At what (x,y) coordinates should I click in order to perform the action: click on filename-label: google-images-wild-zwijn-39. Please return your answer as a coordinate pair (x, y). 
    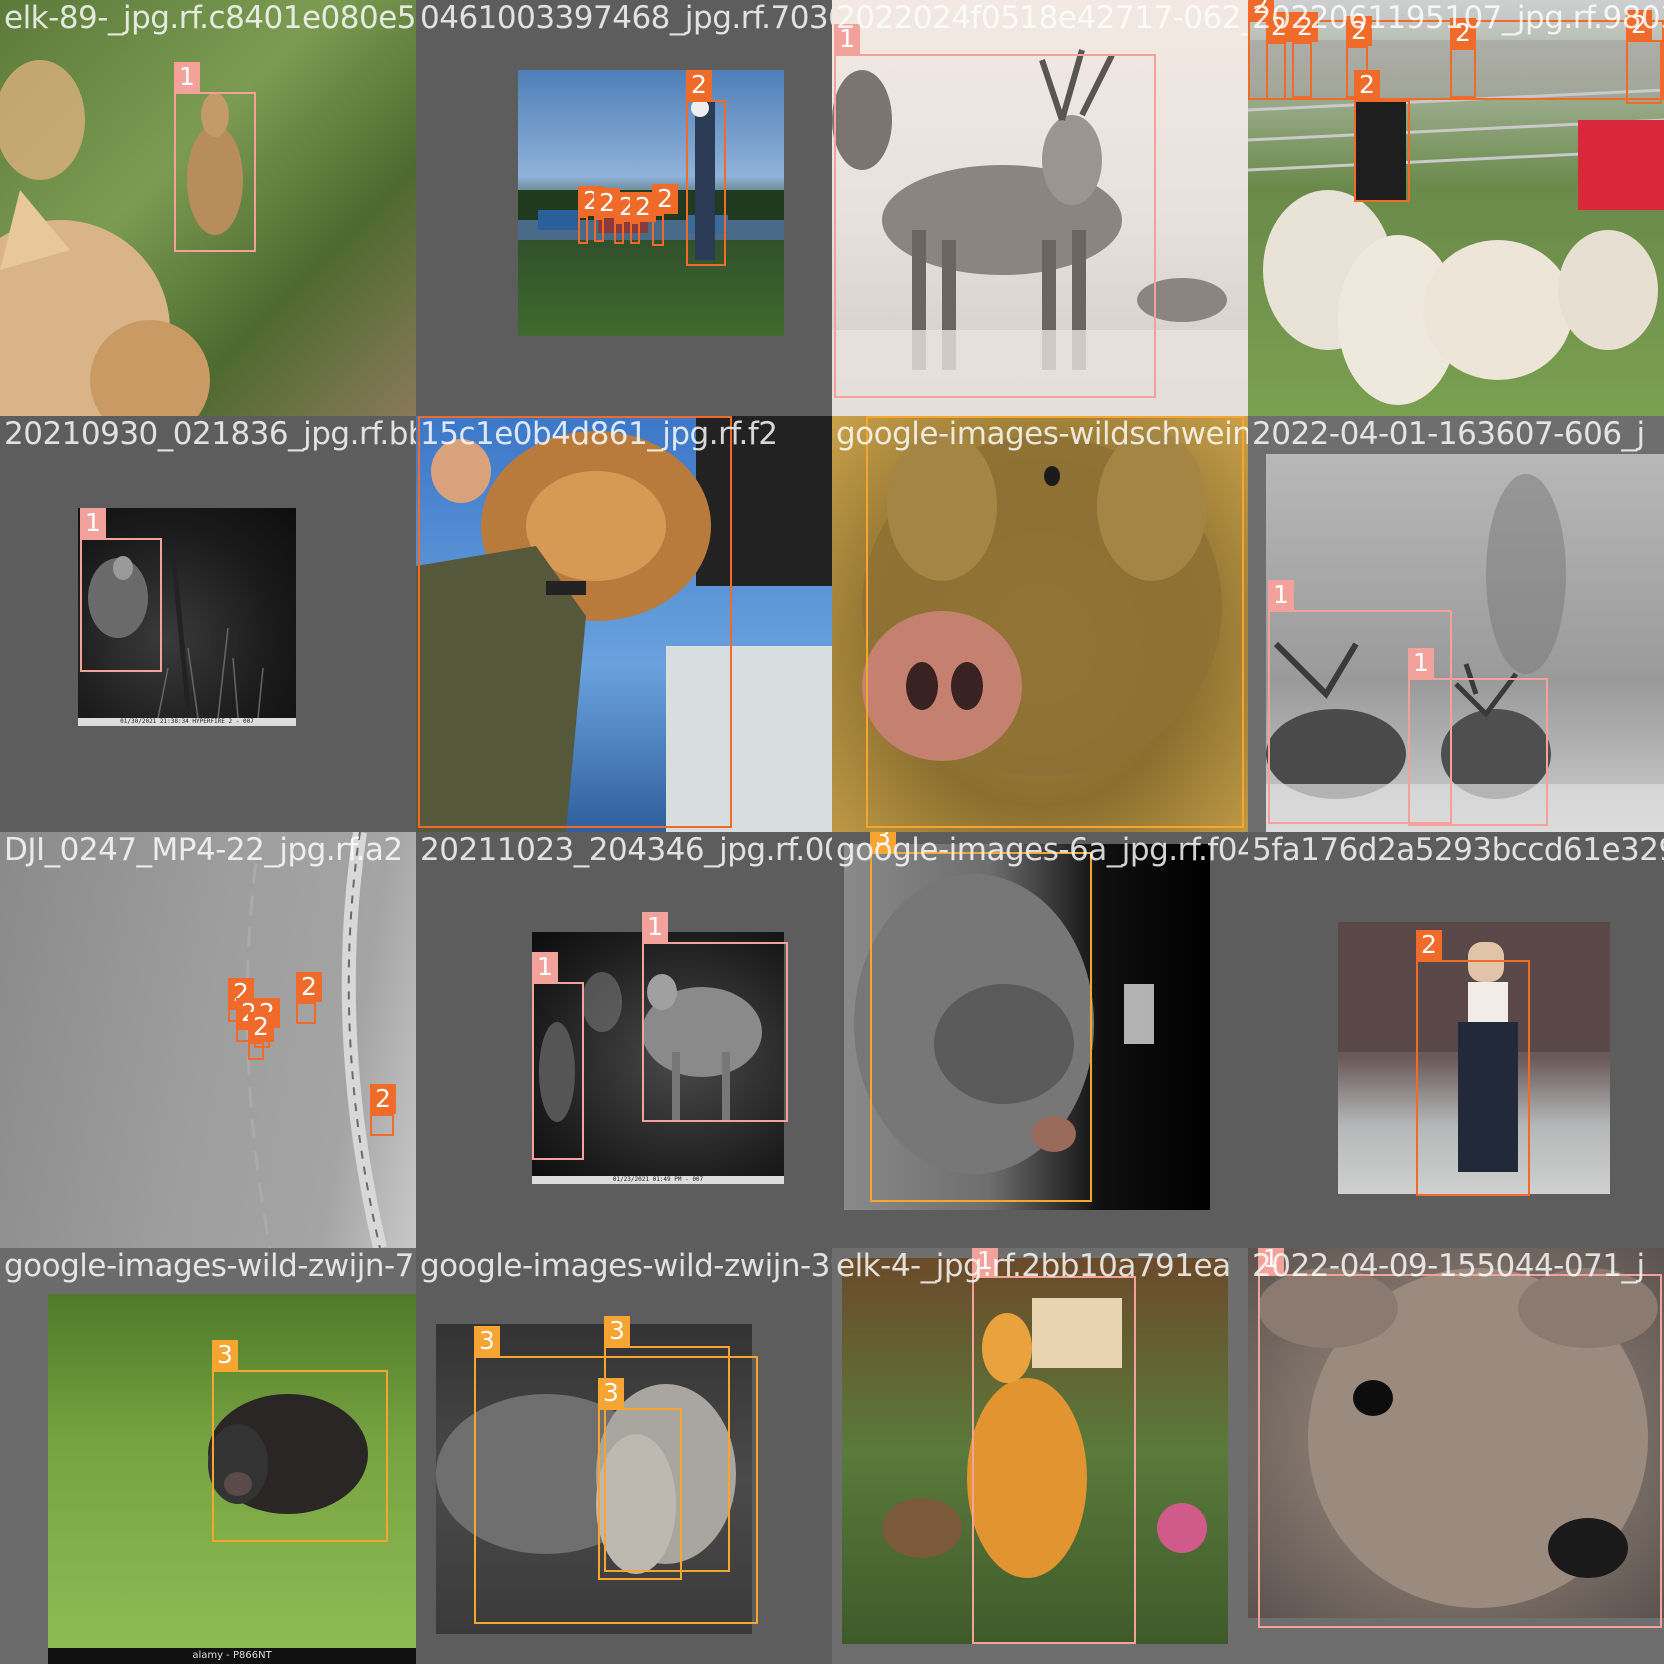
    Looking at the image, I should click on (626, 1266).